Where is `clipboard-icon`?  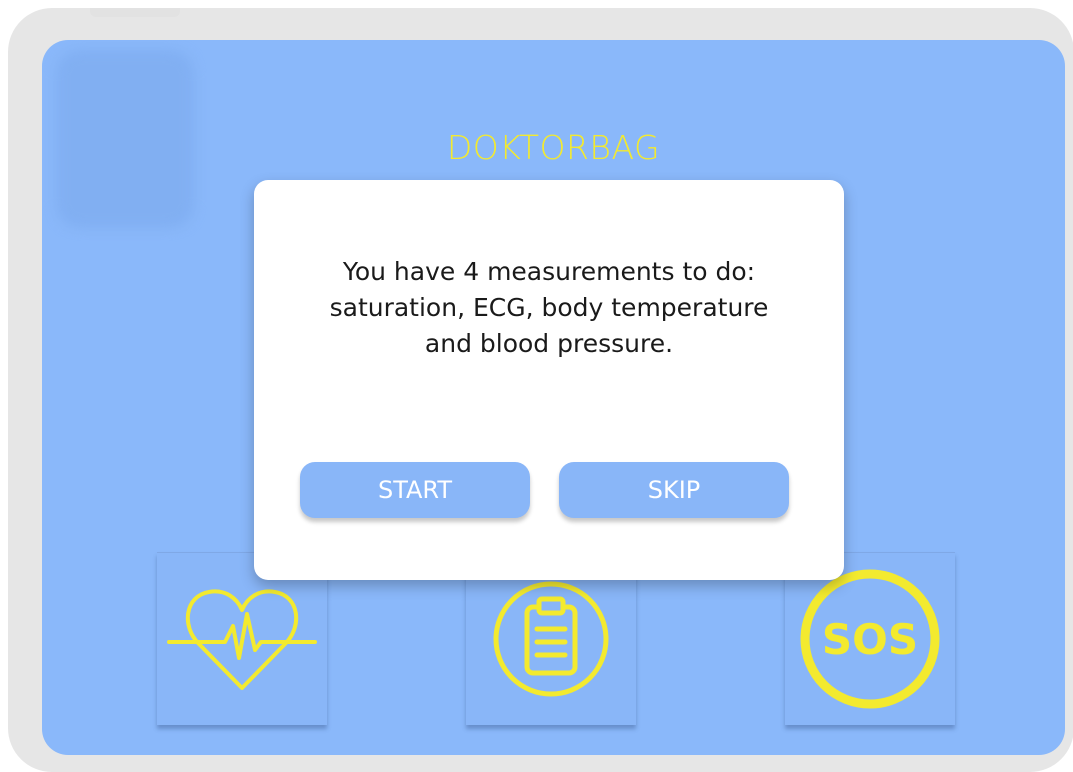
clipboard-icon is located at coordinates (551, 639).